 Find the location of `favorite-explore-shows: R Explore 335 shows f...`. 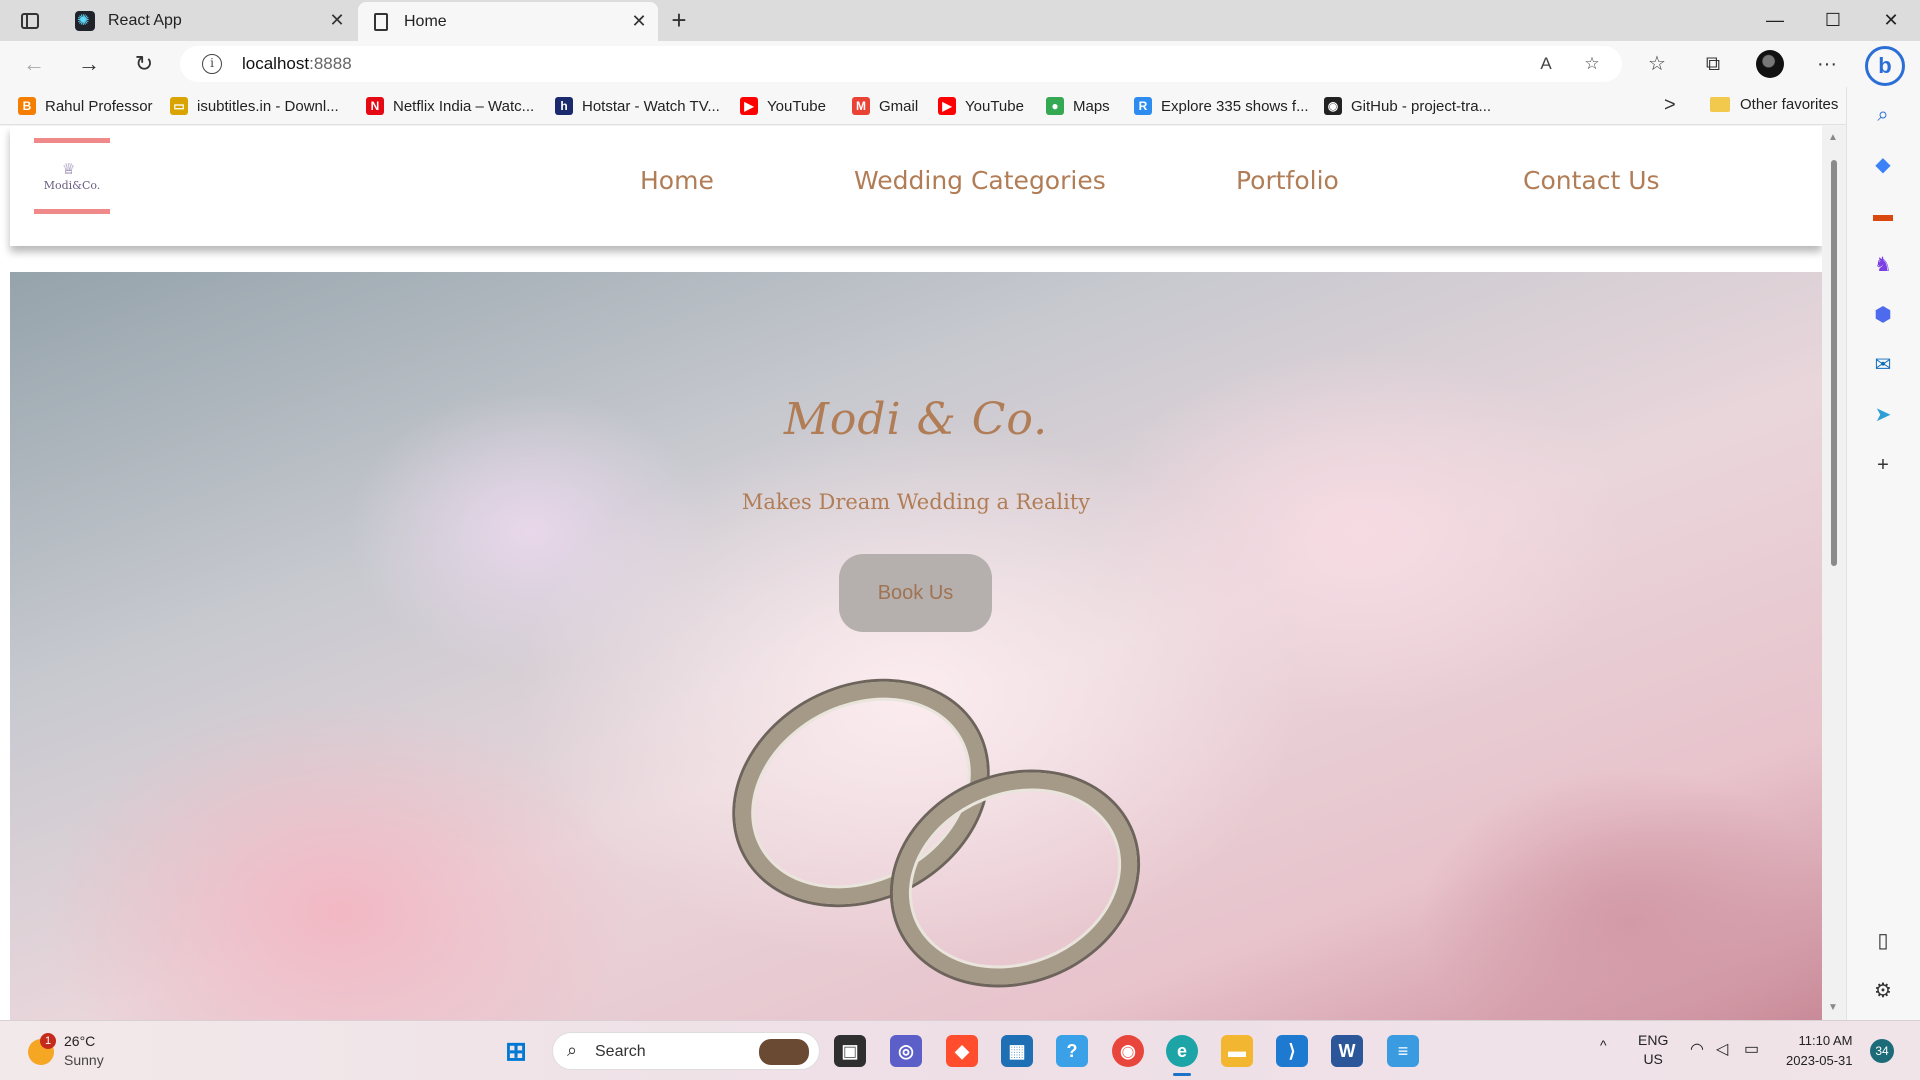

favorite-explore-shows: R Explore 335 shows f... is located at coordinates (1221, 106).